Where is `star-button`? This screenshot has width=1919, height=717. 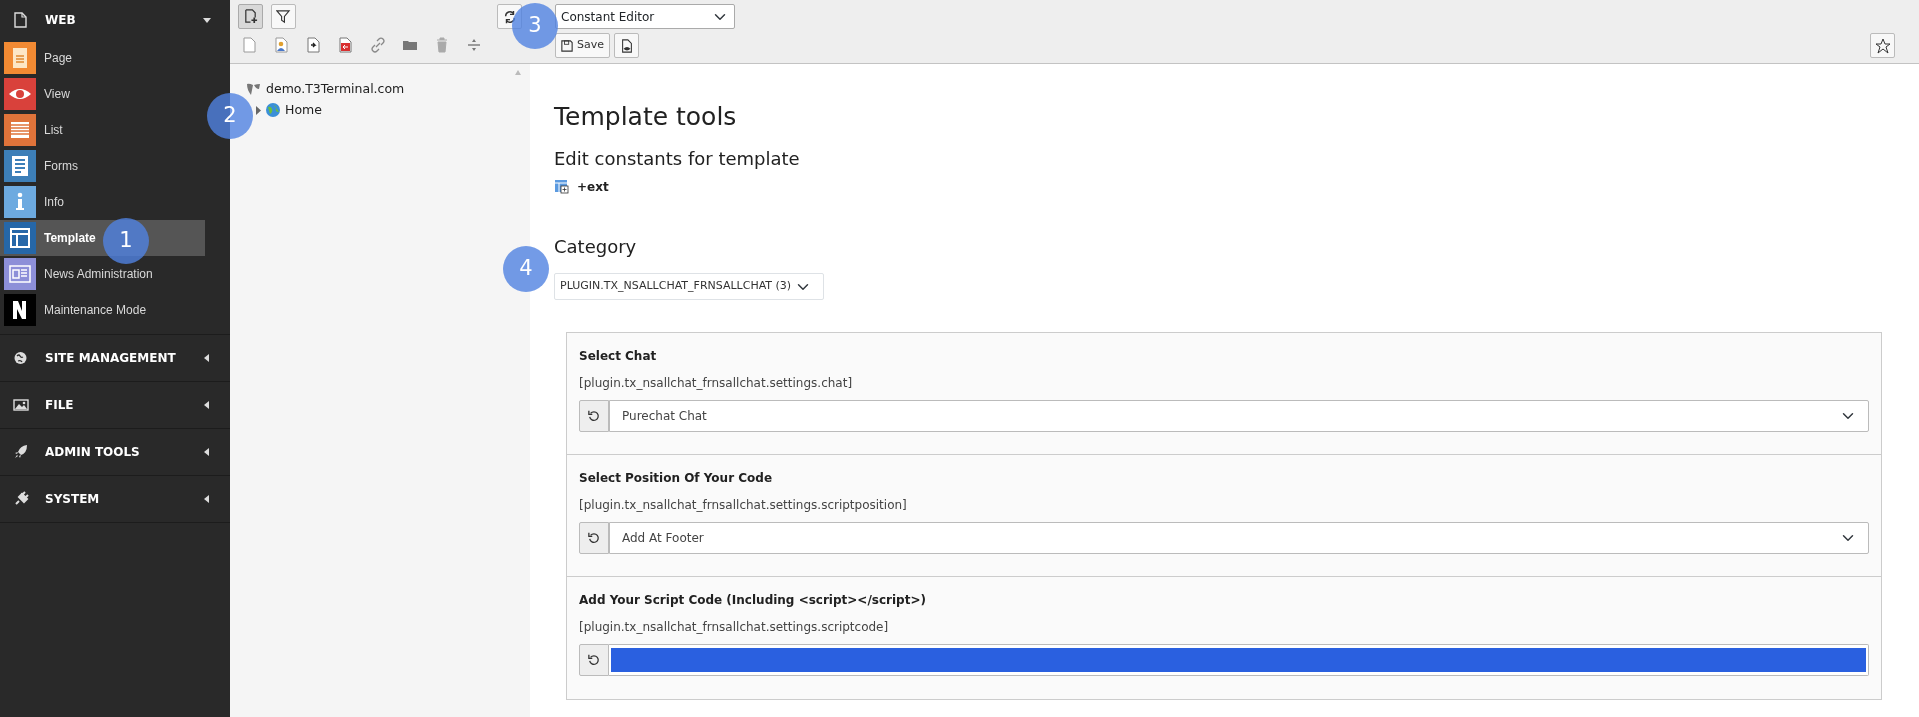
star-button is located at coordinates (1882, 45).